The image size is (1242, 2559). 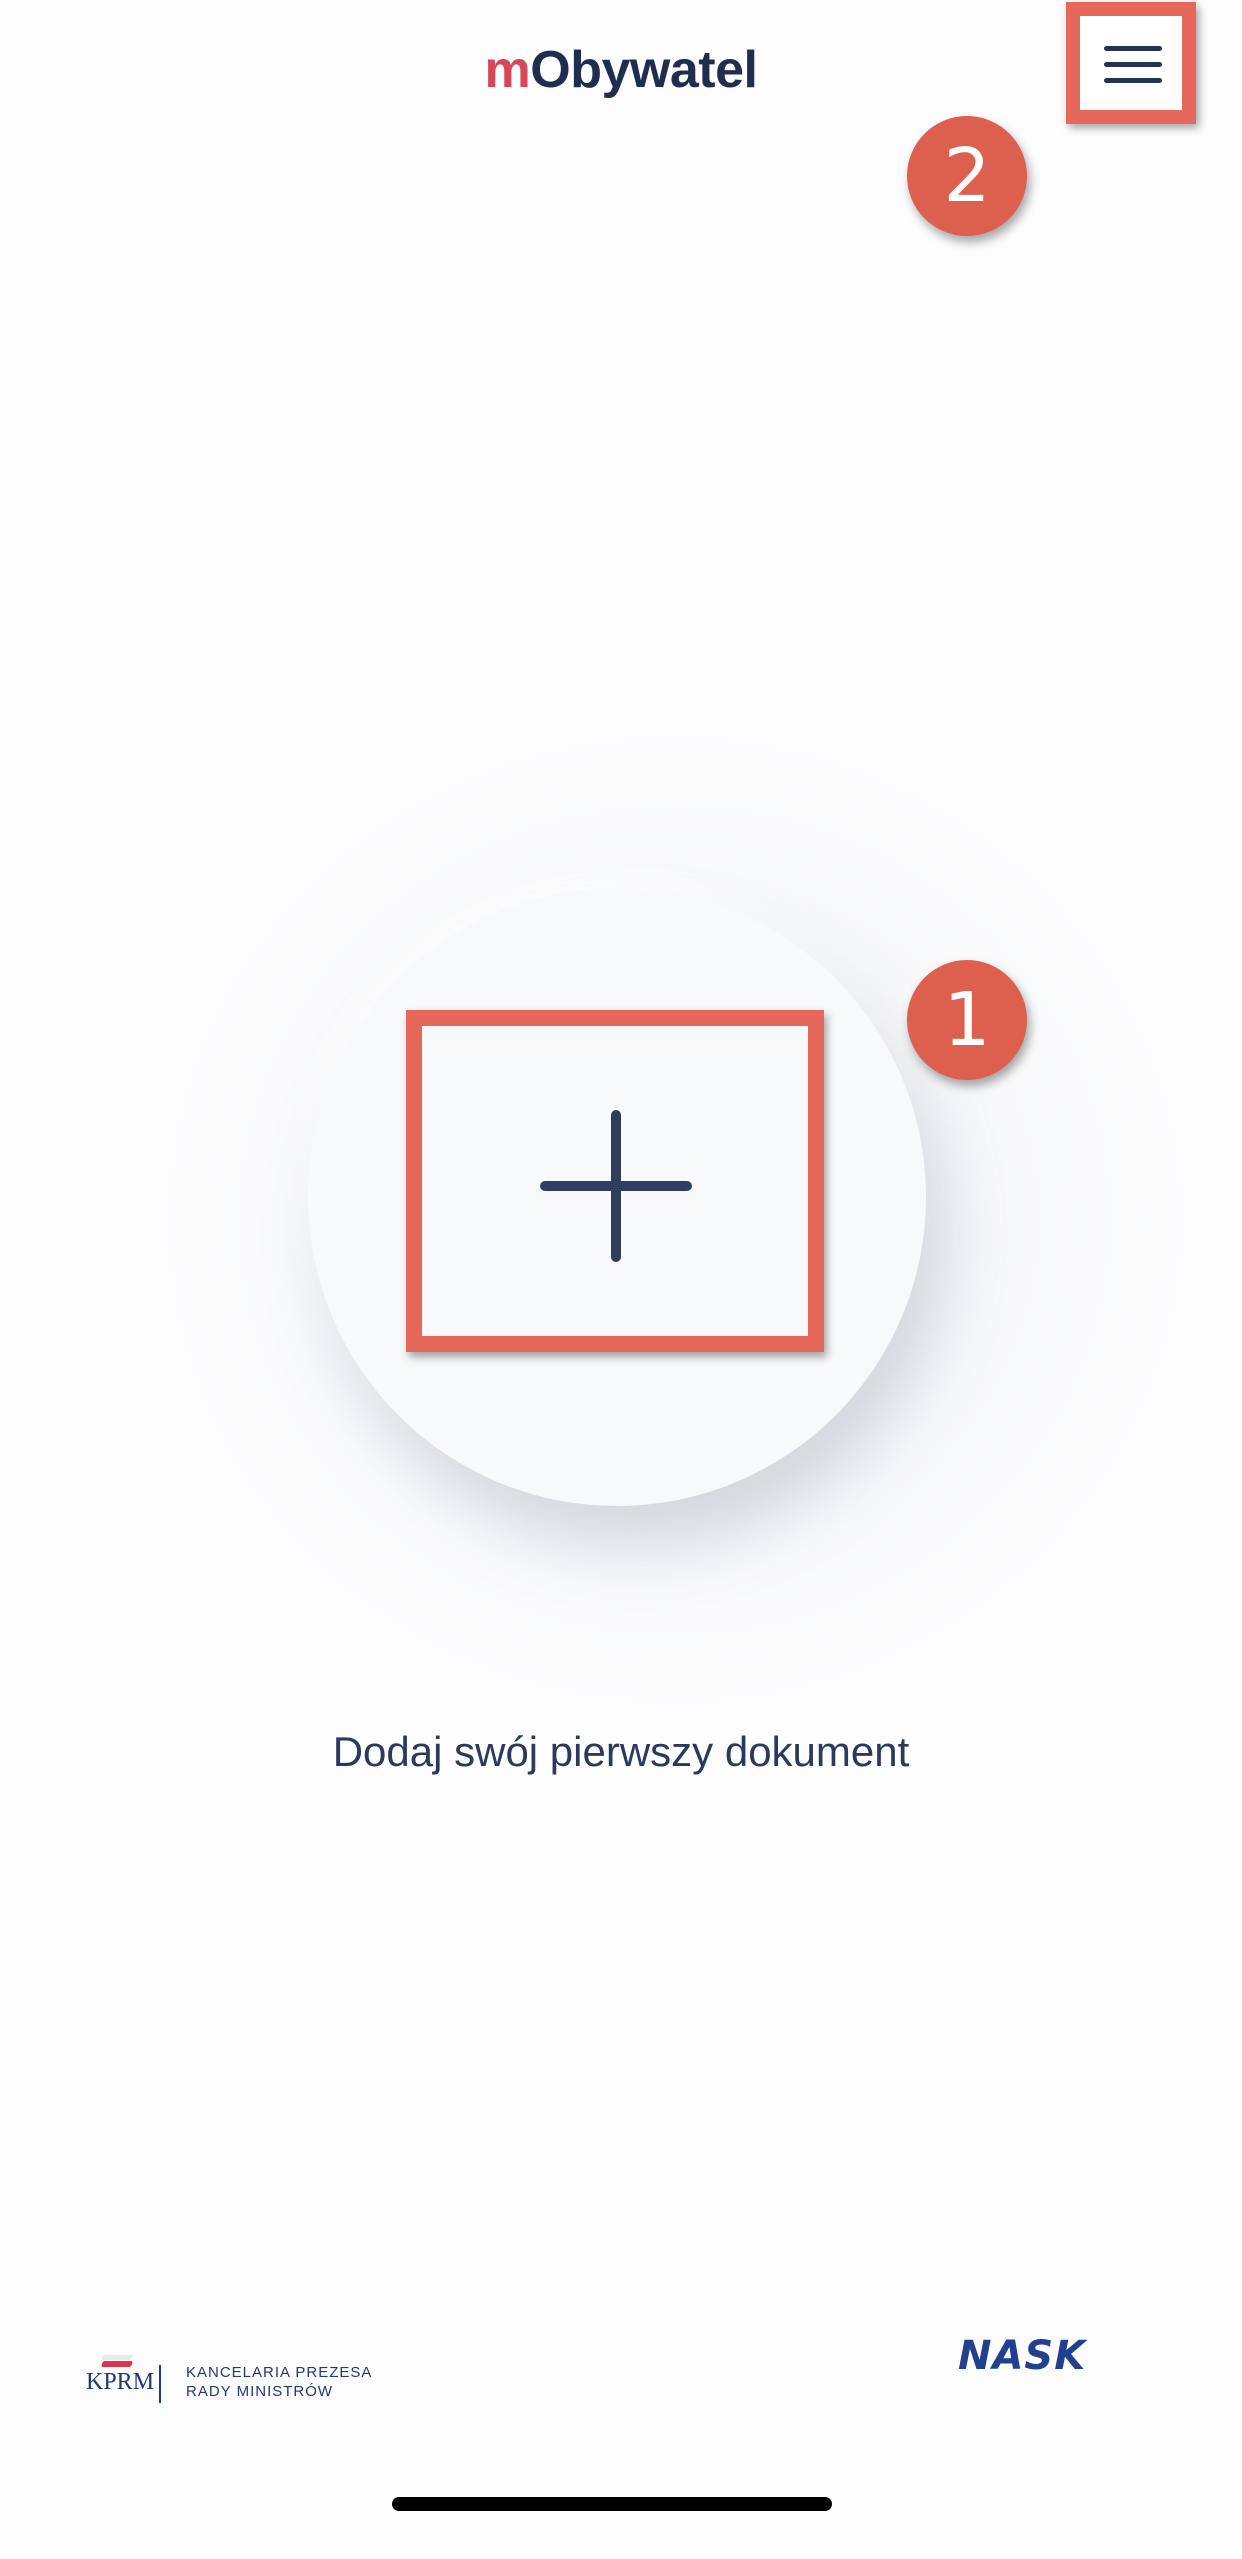 I want to click on app-title: mObywatel, so click(x=621, y=70).